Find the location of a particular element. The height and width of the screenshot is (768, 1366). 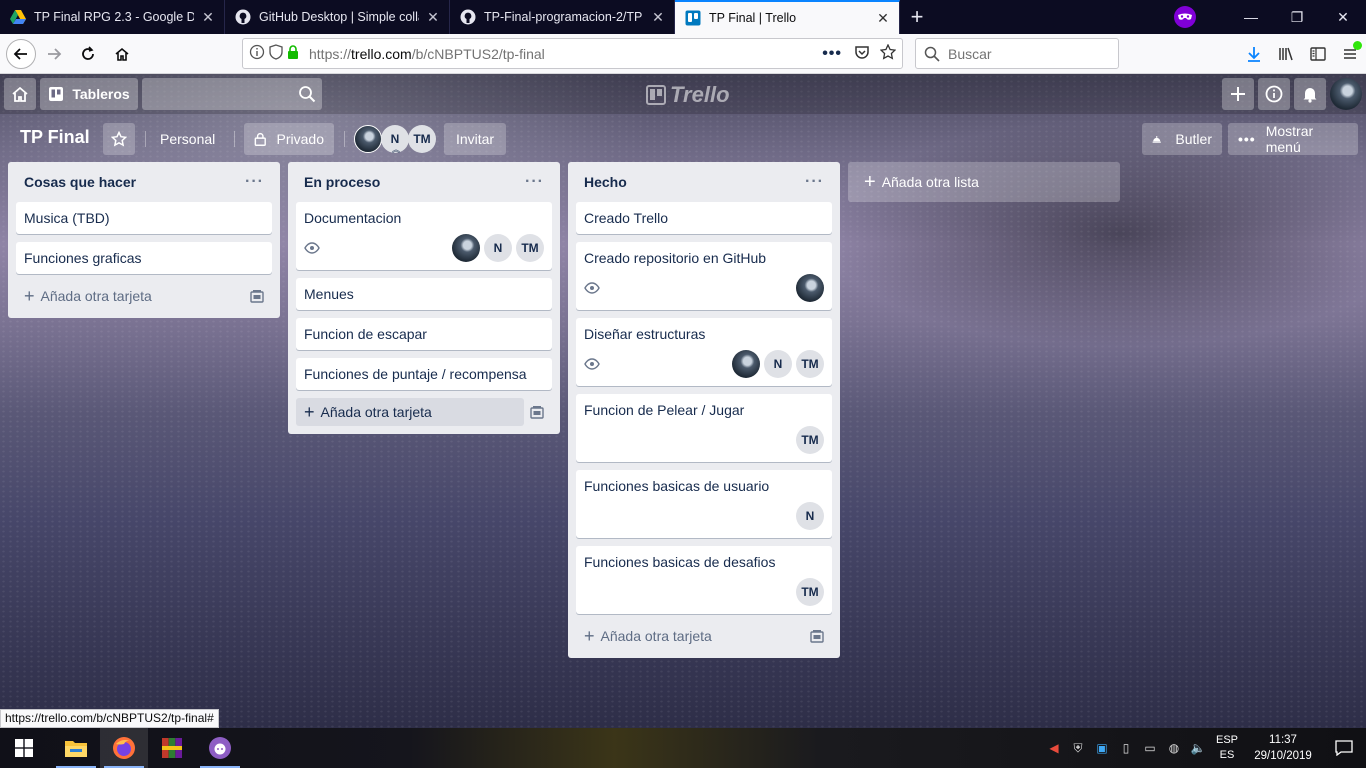

start-button is located at coordinates (24, 748).